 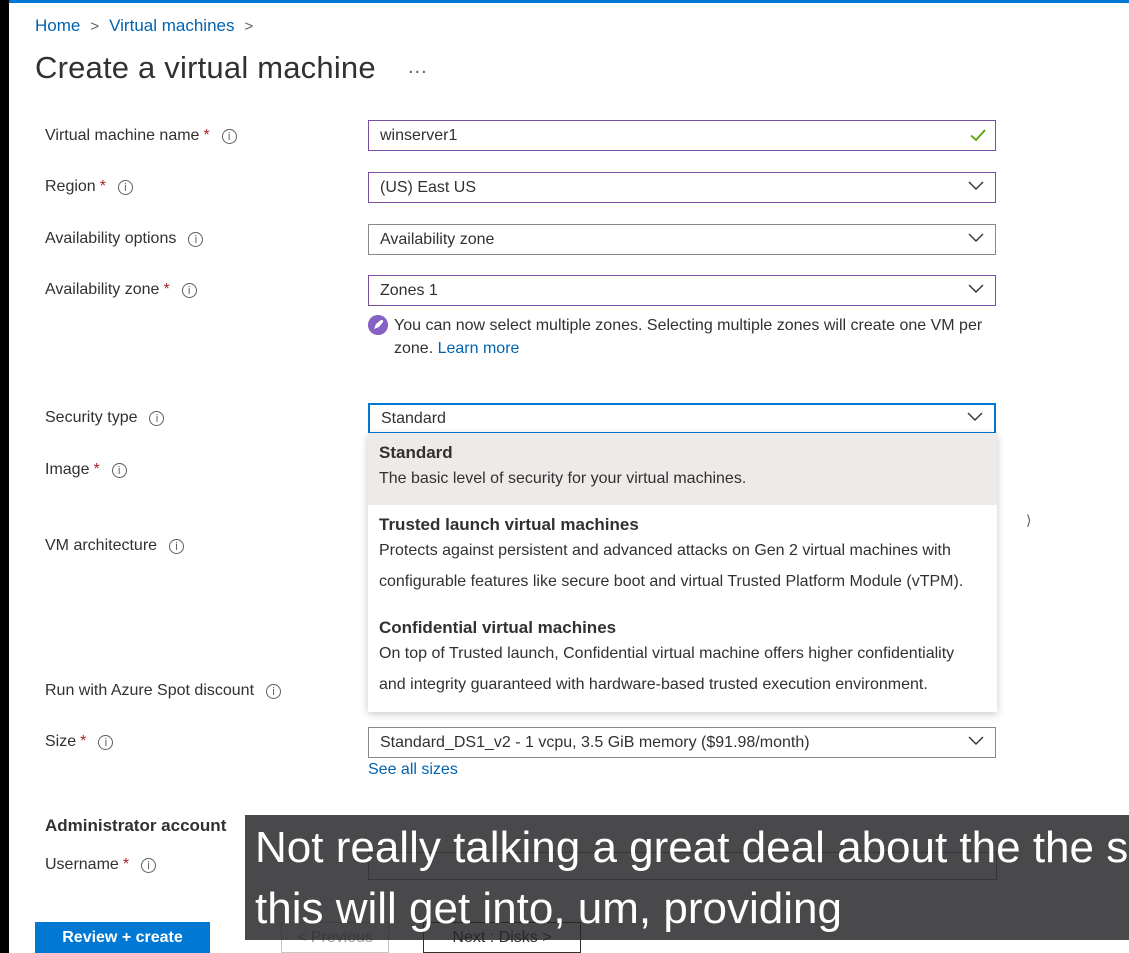 What do you see at coordinates (409, 290) in the screenshot?
I see `availability-zone-value: Zones 1` at bounding box center [409, 290].